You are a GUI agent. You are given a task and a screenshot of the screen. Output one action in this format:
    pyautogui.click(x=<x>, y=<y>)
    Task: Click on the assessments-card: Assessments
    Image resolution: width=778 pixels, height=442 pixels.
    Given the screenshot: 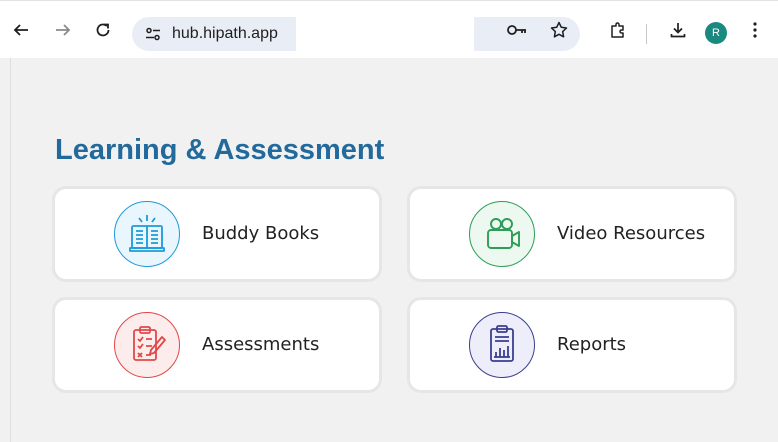 What is the action you would take?
    pyautogui.click(x=217, y=345)
    